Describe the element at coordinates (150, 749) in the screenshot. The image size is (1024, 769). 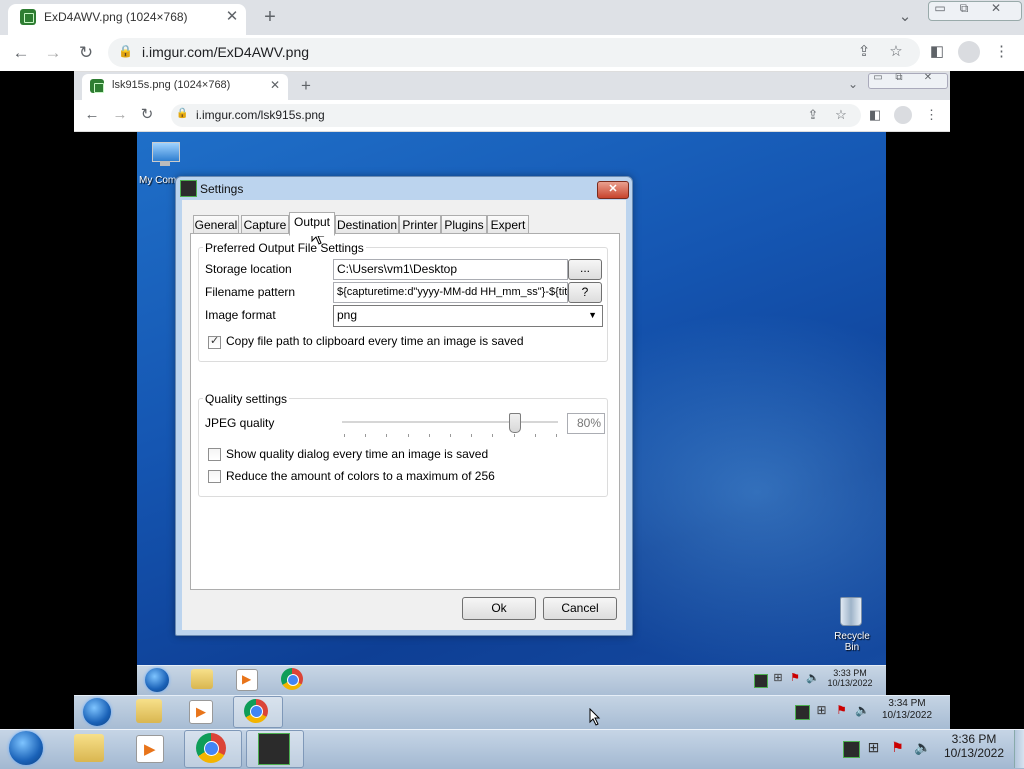
I see `media-player-icon: ▶` at that location.